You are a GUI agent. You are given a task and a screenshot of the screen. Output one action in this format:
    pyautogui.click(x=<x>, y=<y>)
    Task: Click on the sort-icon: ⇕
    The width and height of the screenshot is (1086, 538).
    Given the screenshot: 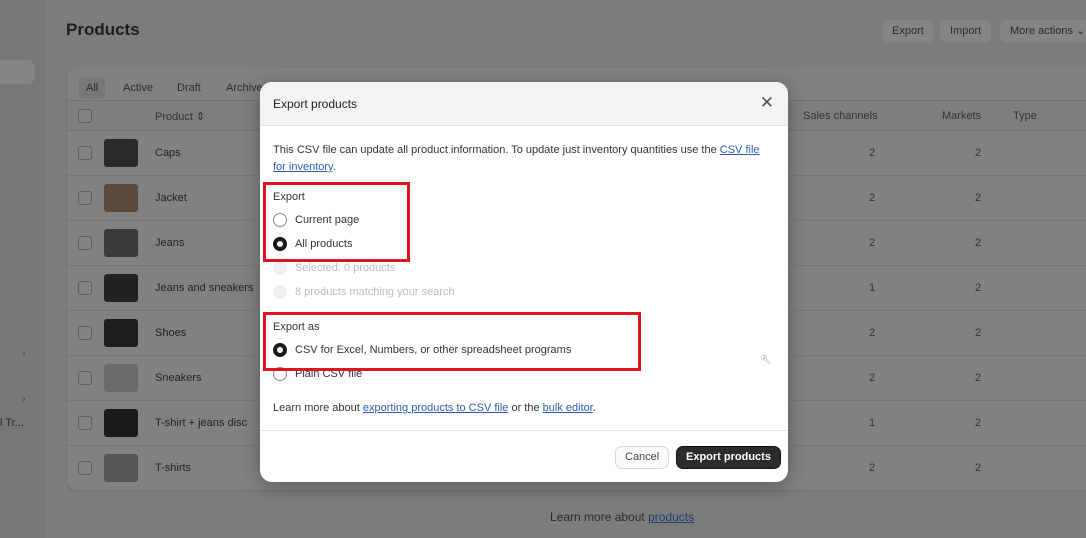 What is the action you would take?
    pyautogui.click(x=200, y=117)
    